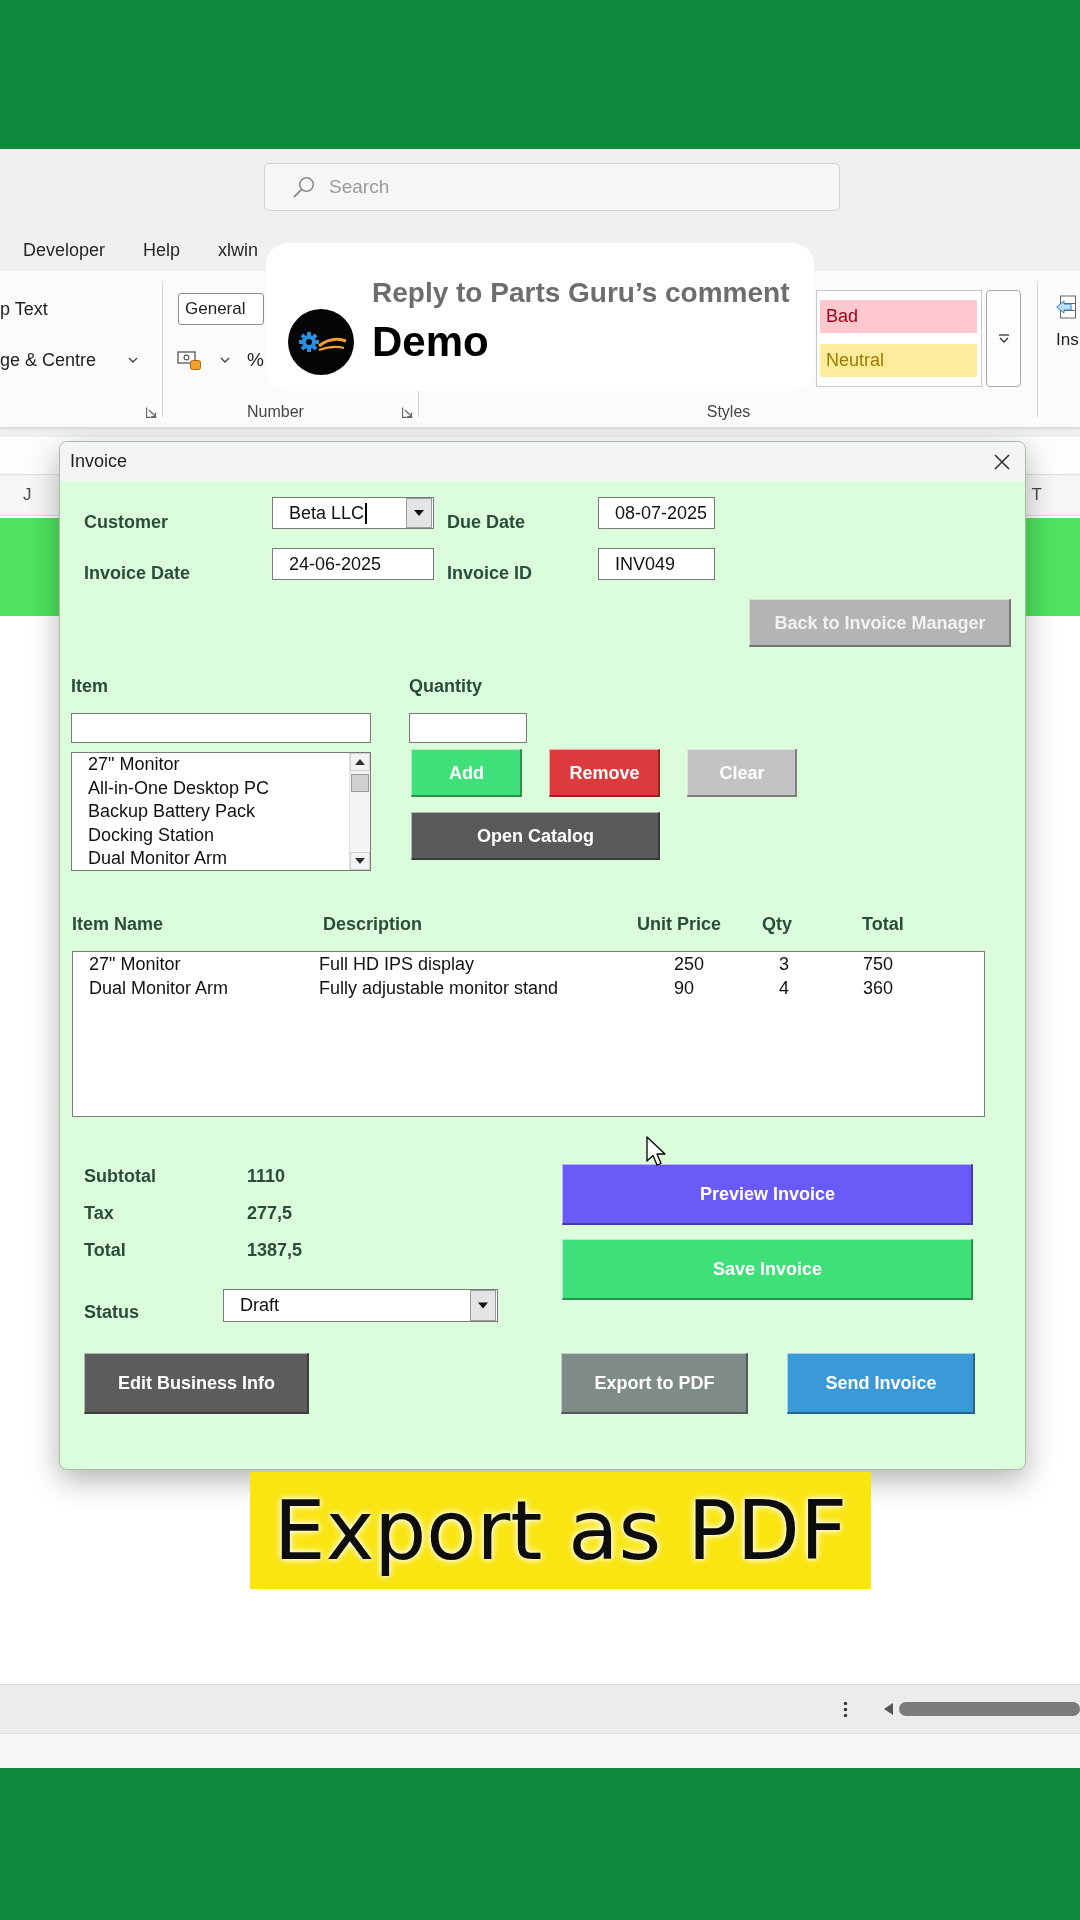  Describe the element at coordinates (373, 924) in the screenshot. I see `column-header: Description` at that location.